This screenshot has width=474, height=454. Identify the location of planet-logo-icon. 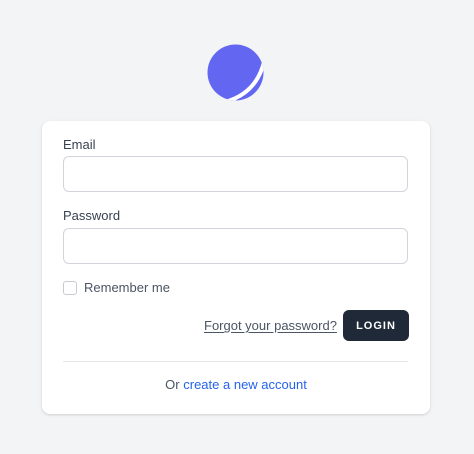
(235, 72).